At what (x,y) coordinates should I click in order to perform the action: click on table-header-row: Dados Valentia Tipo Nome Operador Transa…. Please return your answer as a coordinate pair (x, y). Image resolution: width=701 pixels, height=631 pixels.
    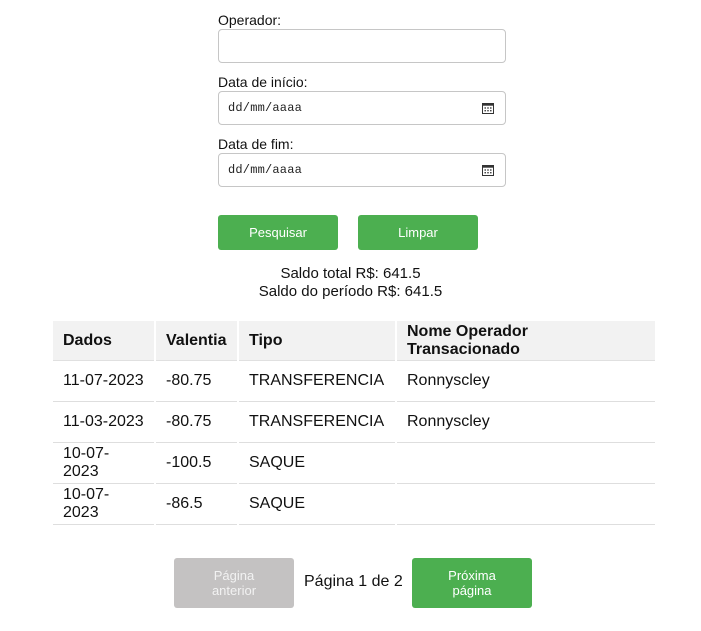
    Looking at the image, I should click on (354, 341).